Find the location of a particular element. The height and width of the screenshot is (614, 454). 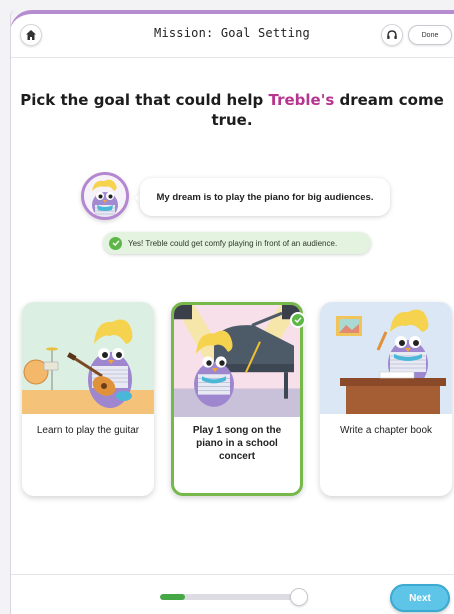

done-button: Done is located at coordinates (430, 35).